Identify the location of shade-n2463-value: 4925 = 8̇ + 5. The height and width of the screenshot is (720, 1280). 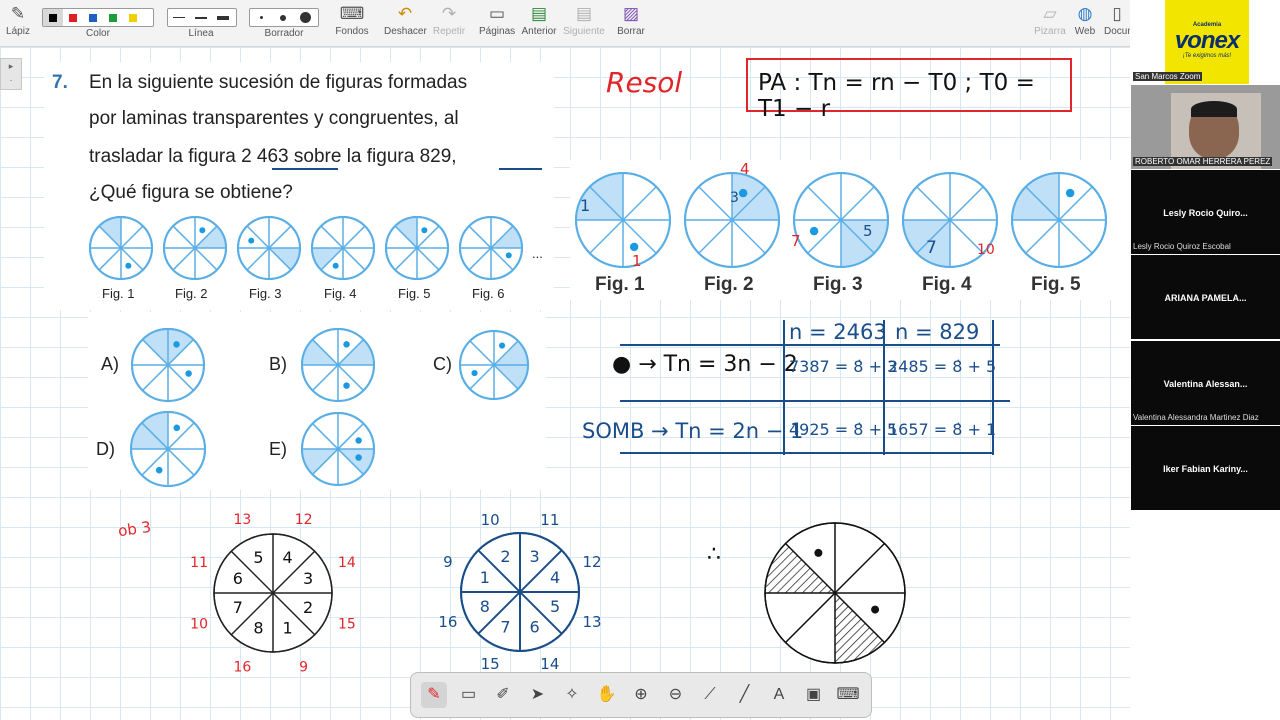
(843, 429).